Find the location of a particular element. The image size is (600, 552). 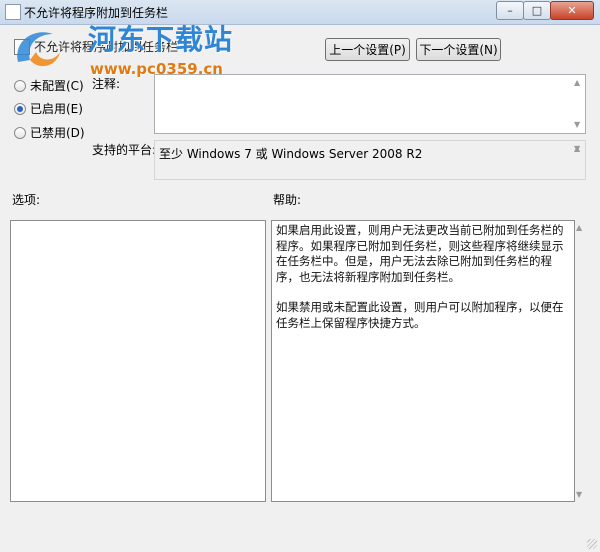

platform-scrollbar: ▲ ▼ is located at coordinates (578, 160).